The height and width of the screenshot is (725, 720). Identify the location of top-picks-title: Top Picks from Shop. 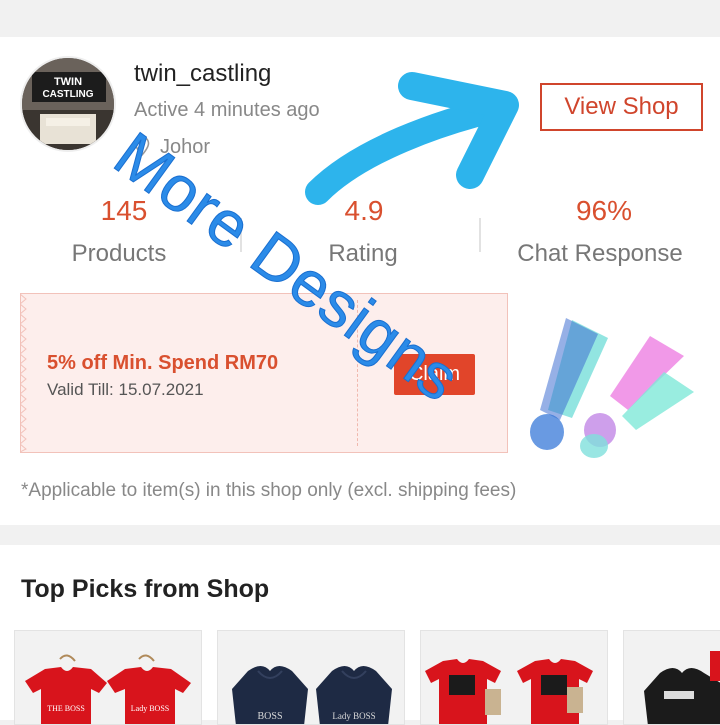
(145, 589).